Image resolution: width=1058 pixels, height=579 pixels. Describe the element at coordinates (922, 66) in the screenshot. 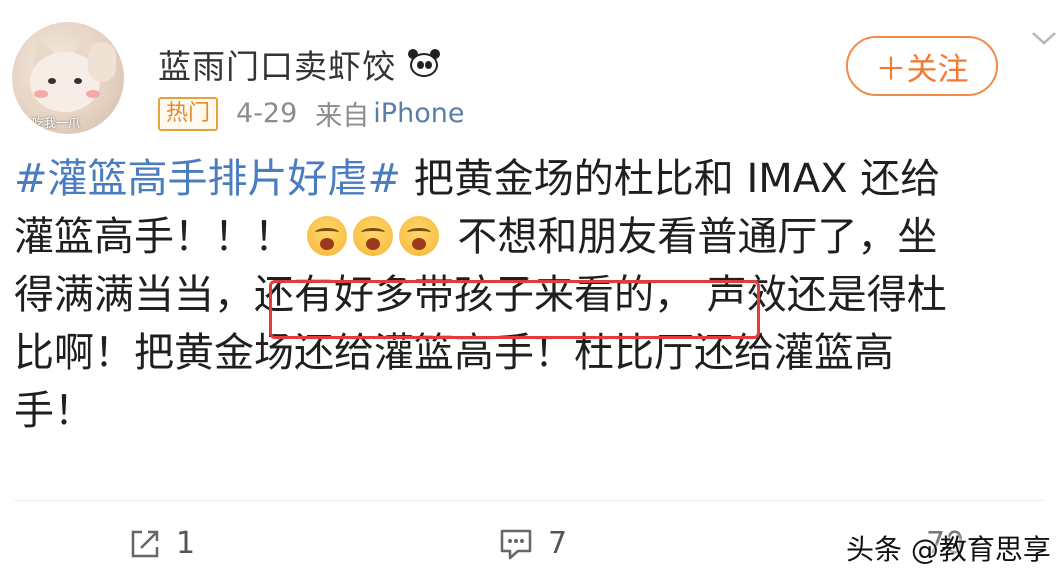

I see `follow-button: ＋关注` at that location.